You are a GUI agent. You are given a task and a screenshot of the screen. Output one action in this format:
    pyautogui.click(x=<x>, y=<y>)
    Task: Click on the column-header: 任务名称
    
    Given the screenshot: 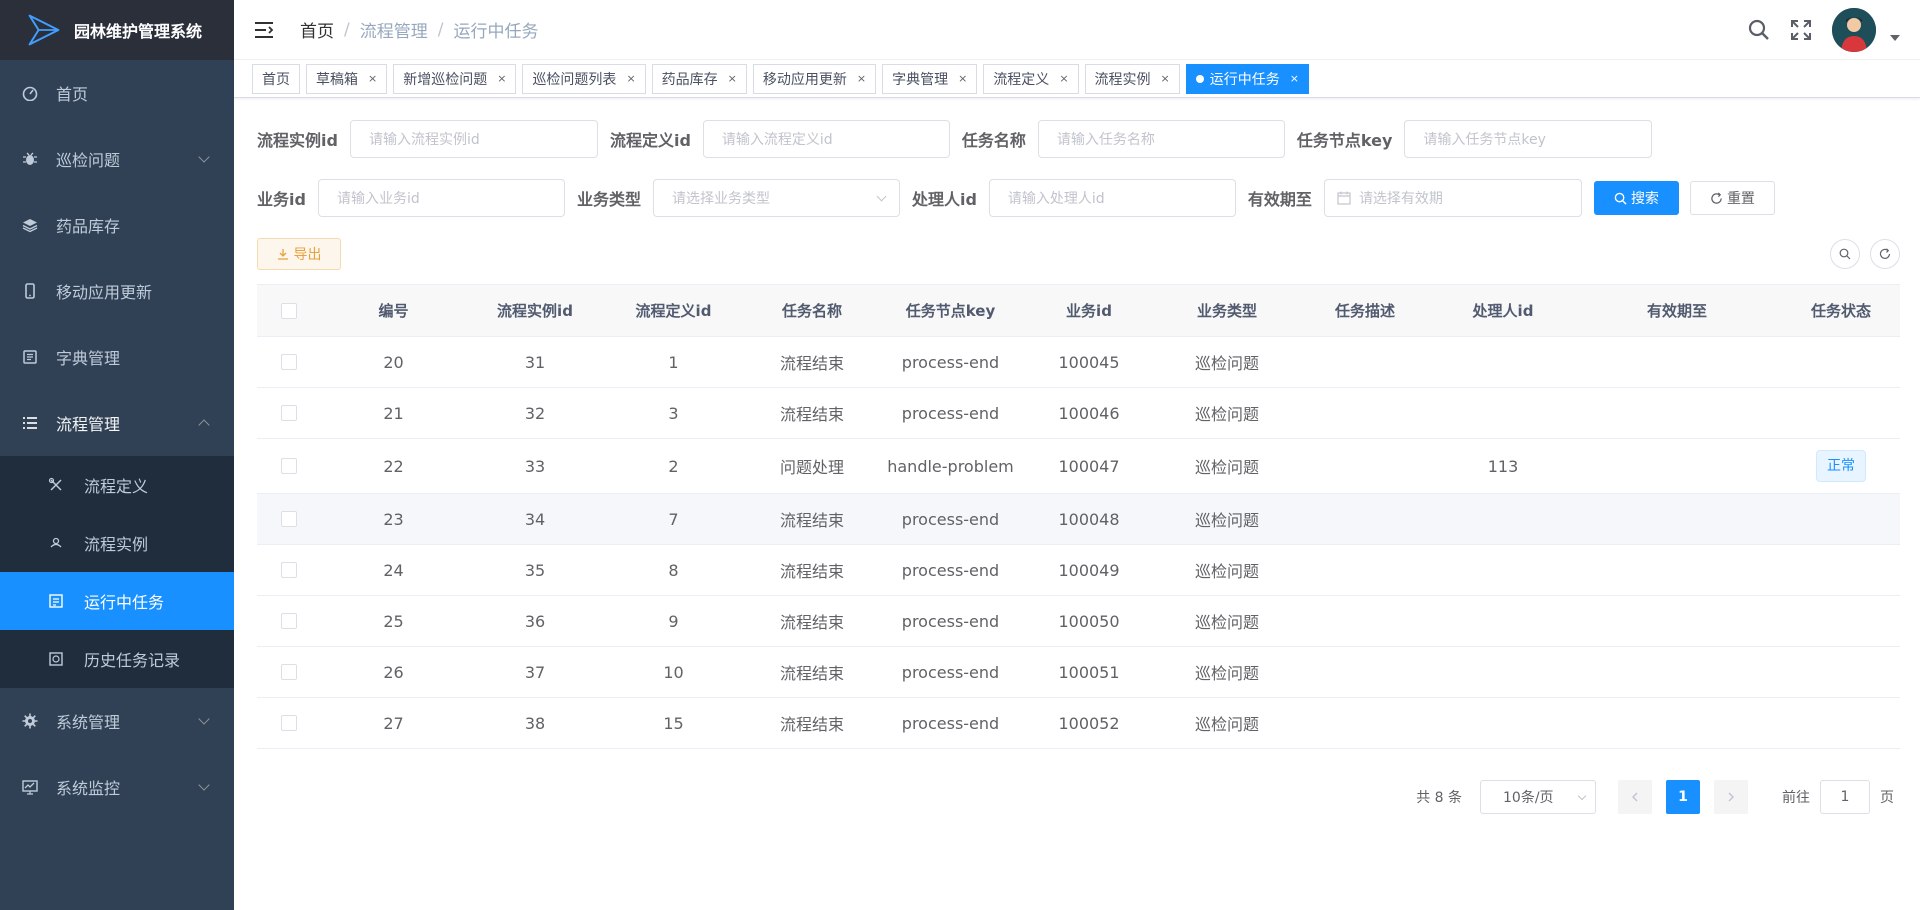 What is the action you would take?
    pyautogui.click(x=812, y=310)
    